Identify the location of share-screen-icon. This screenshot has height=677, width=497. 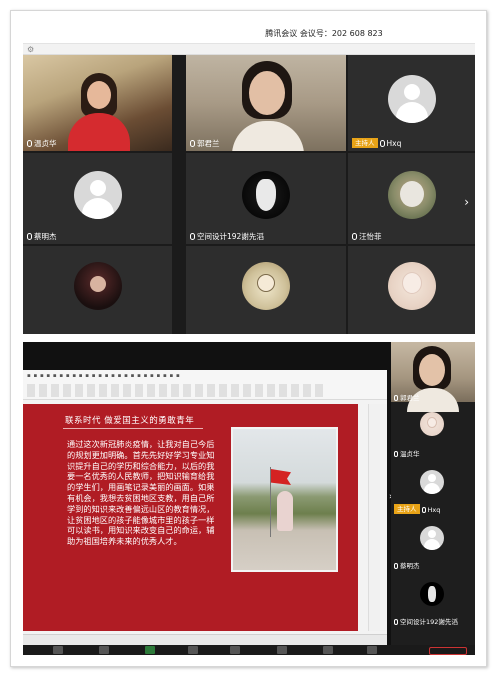
(150, 650).